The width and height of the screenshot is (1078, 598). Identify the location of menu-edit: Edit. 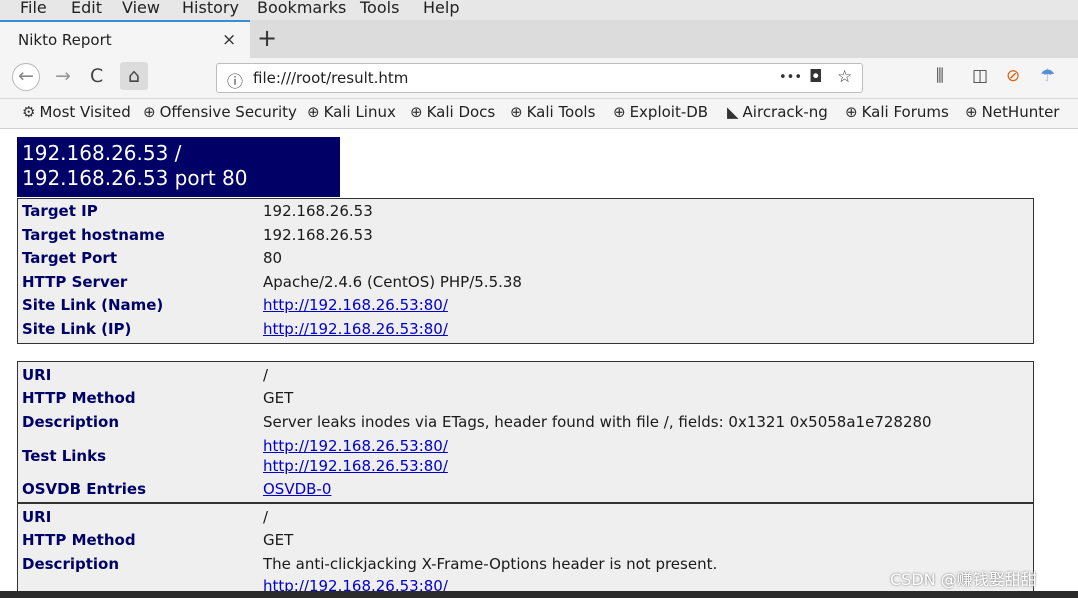
(86, 8).